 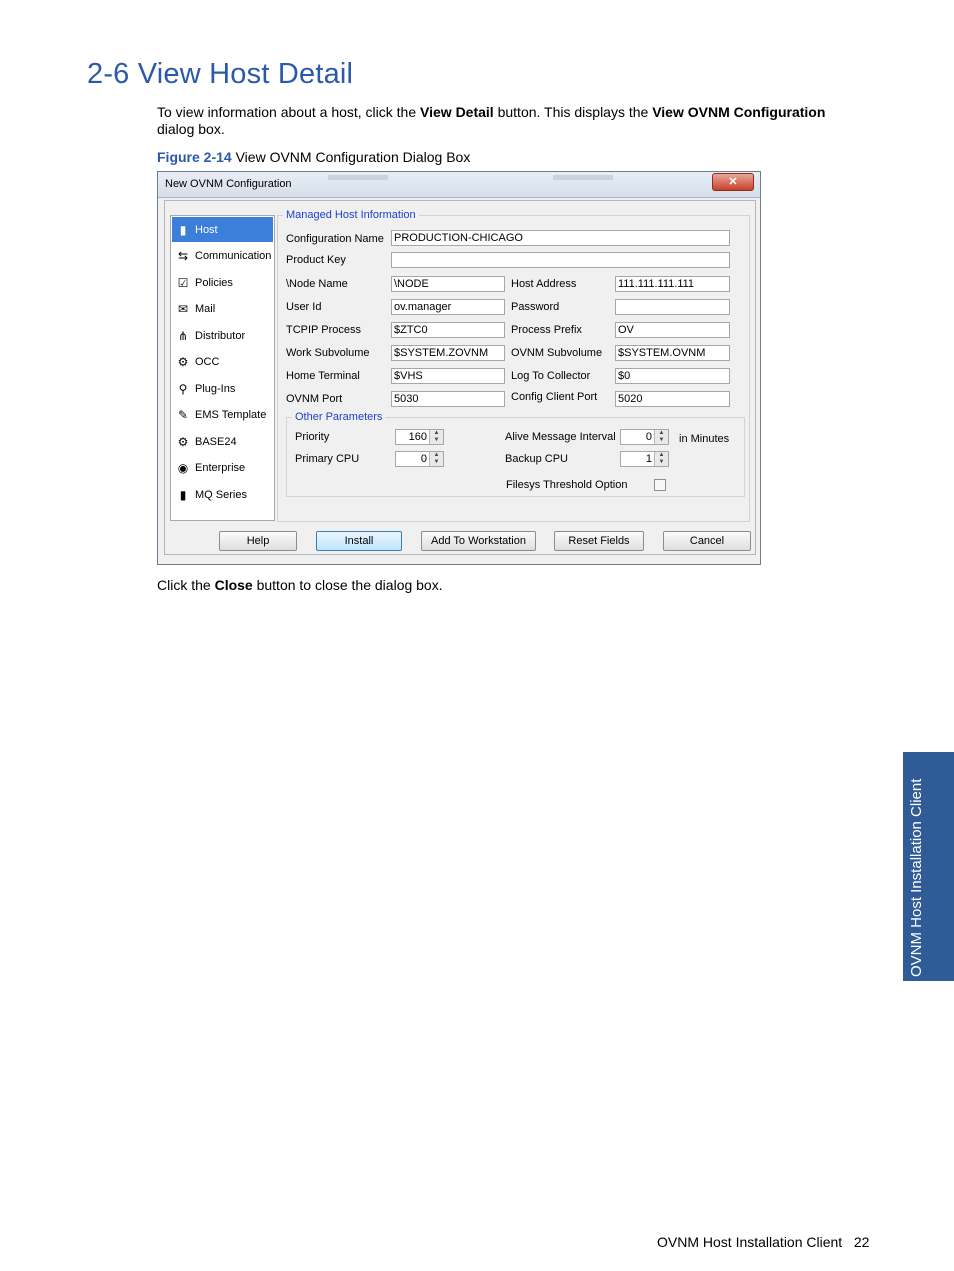 What do you see at coordinates (327, 459) in the screenshot?
I see `primary-cpu-label: Primary CPU` at bounding box center [327, 459].